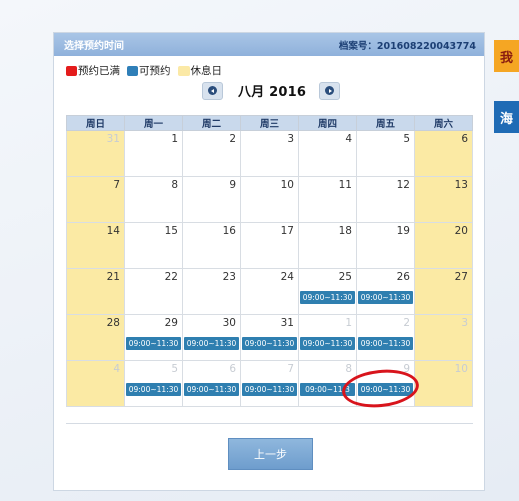  I want to click on day-number: 29, so click(171, 323).